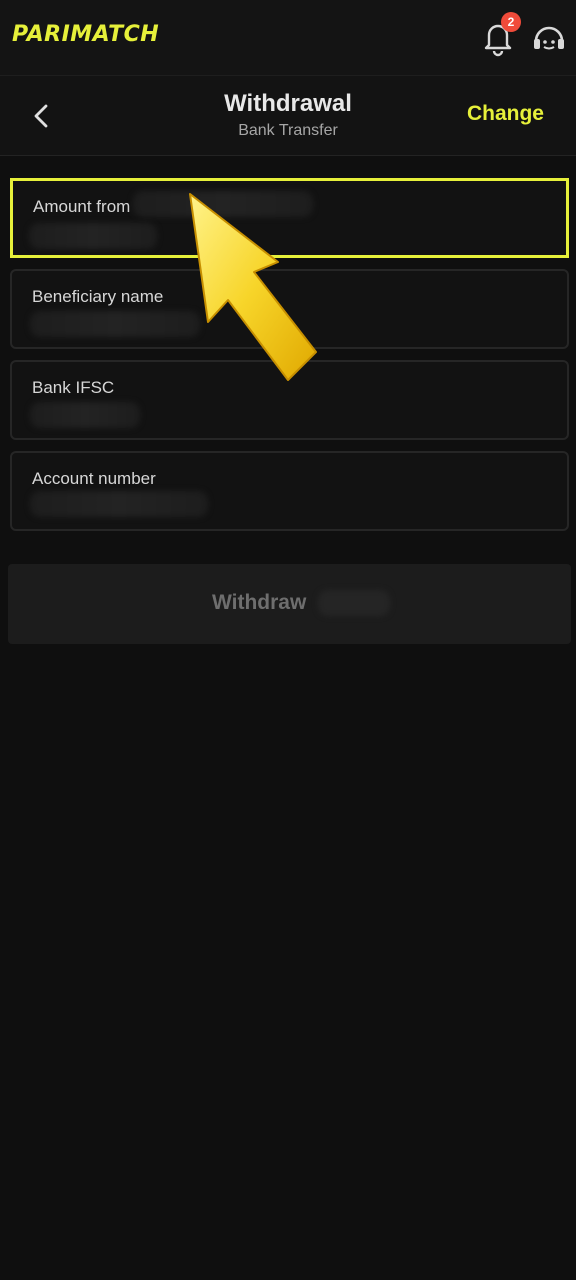 The image size is (576, 1280). What do you see at coordinates (289, 491) in the screenshot?
I see `account-number-field: Account number` at bounding box center [289, 491].